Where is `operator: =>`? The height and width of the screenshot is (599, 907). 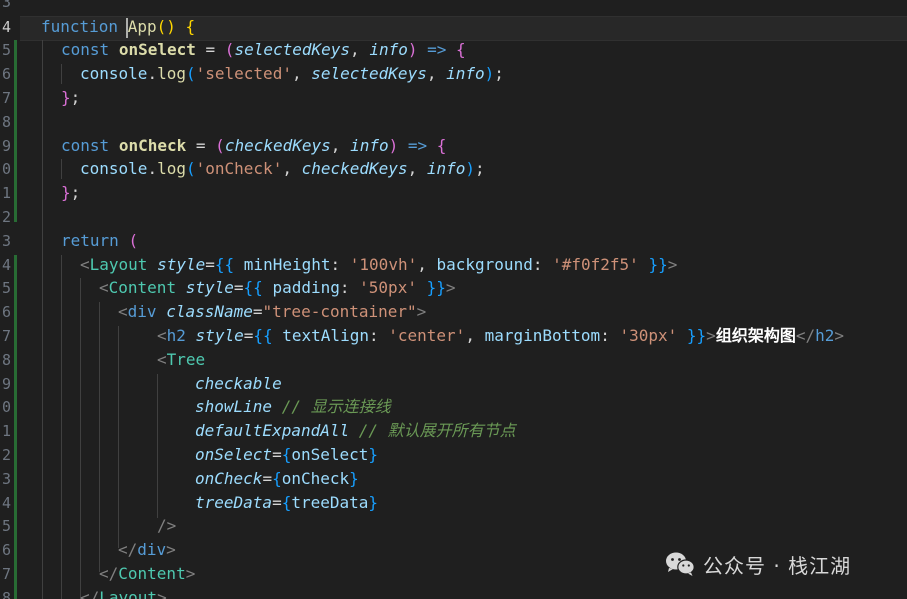
operator: => is located at coordinates (417, 145).